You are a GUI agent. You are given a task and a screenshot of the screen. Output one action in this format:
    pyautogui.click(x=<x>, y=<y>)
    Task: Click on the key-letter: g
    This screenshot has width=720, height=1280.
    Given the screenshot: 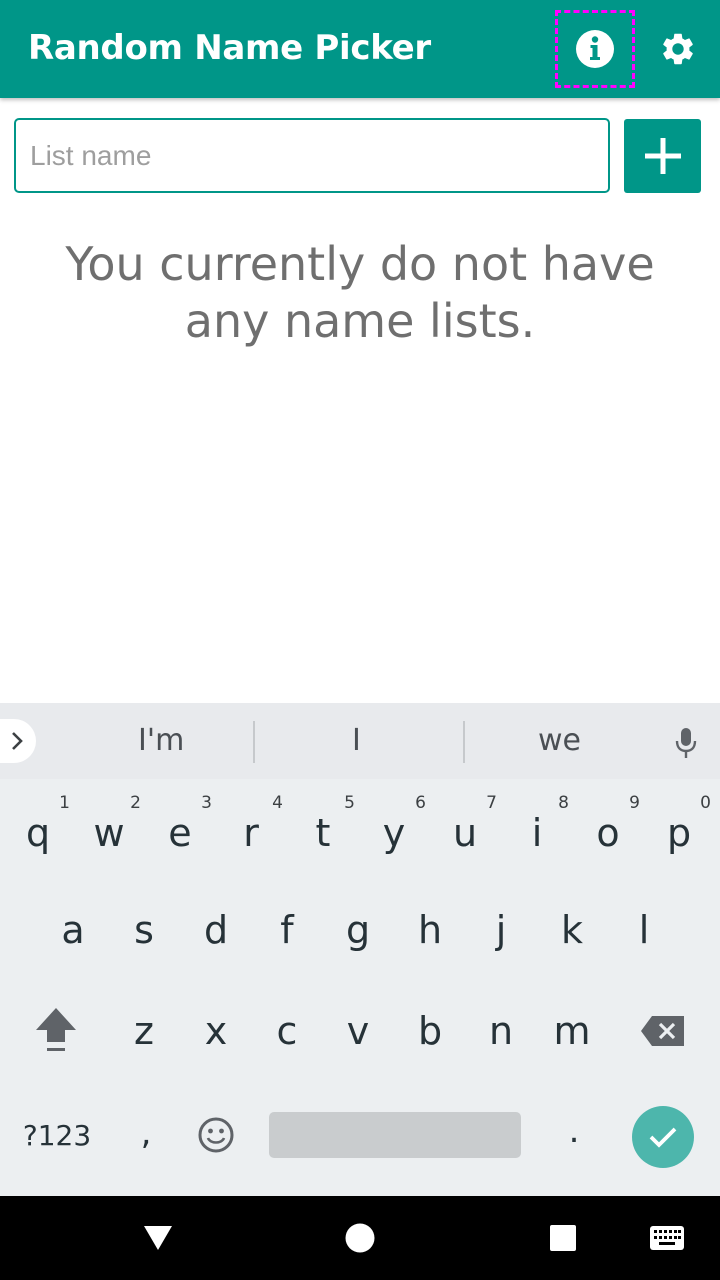 What is the action you would take?
    pyautogui.click(x=358, y=930)
    